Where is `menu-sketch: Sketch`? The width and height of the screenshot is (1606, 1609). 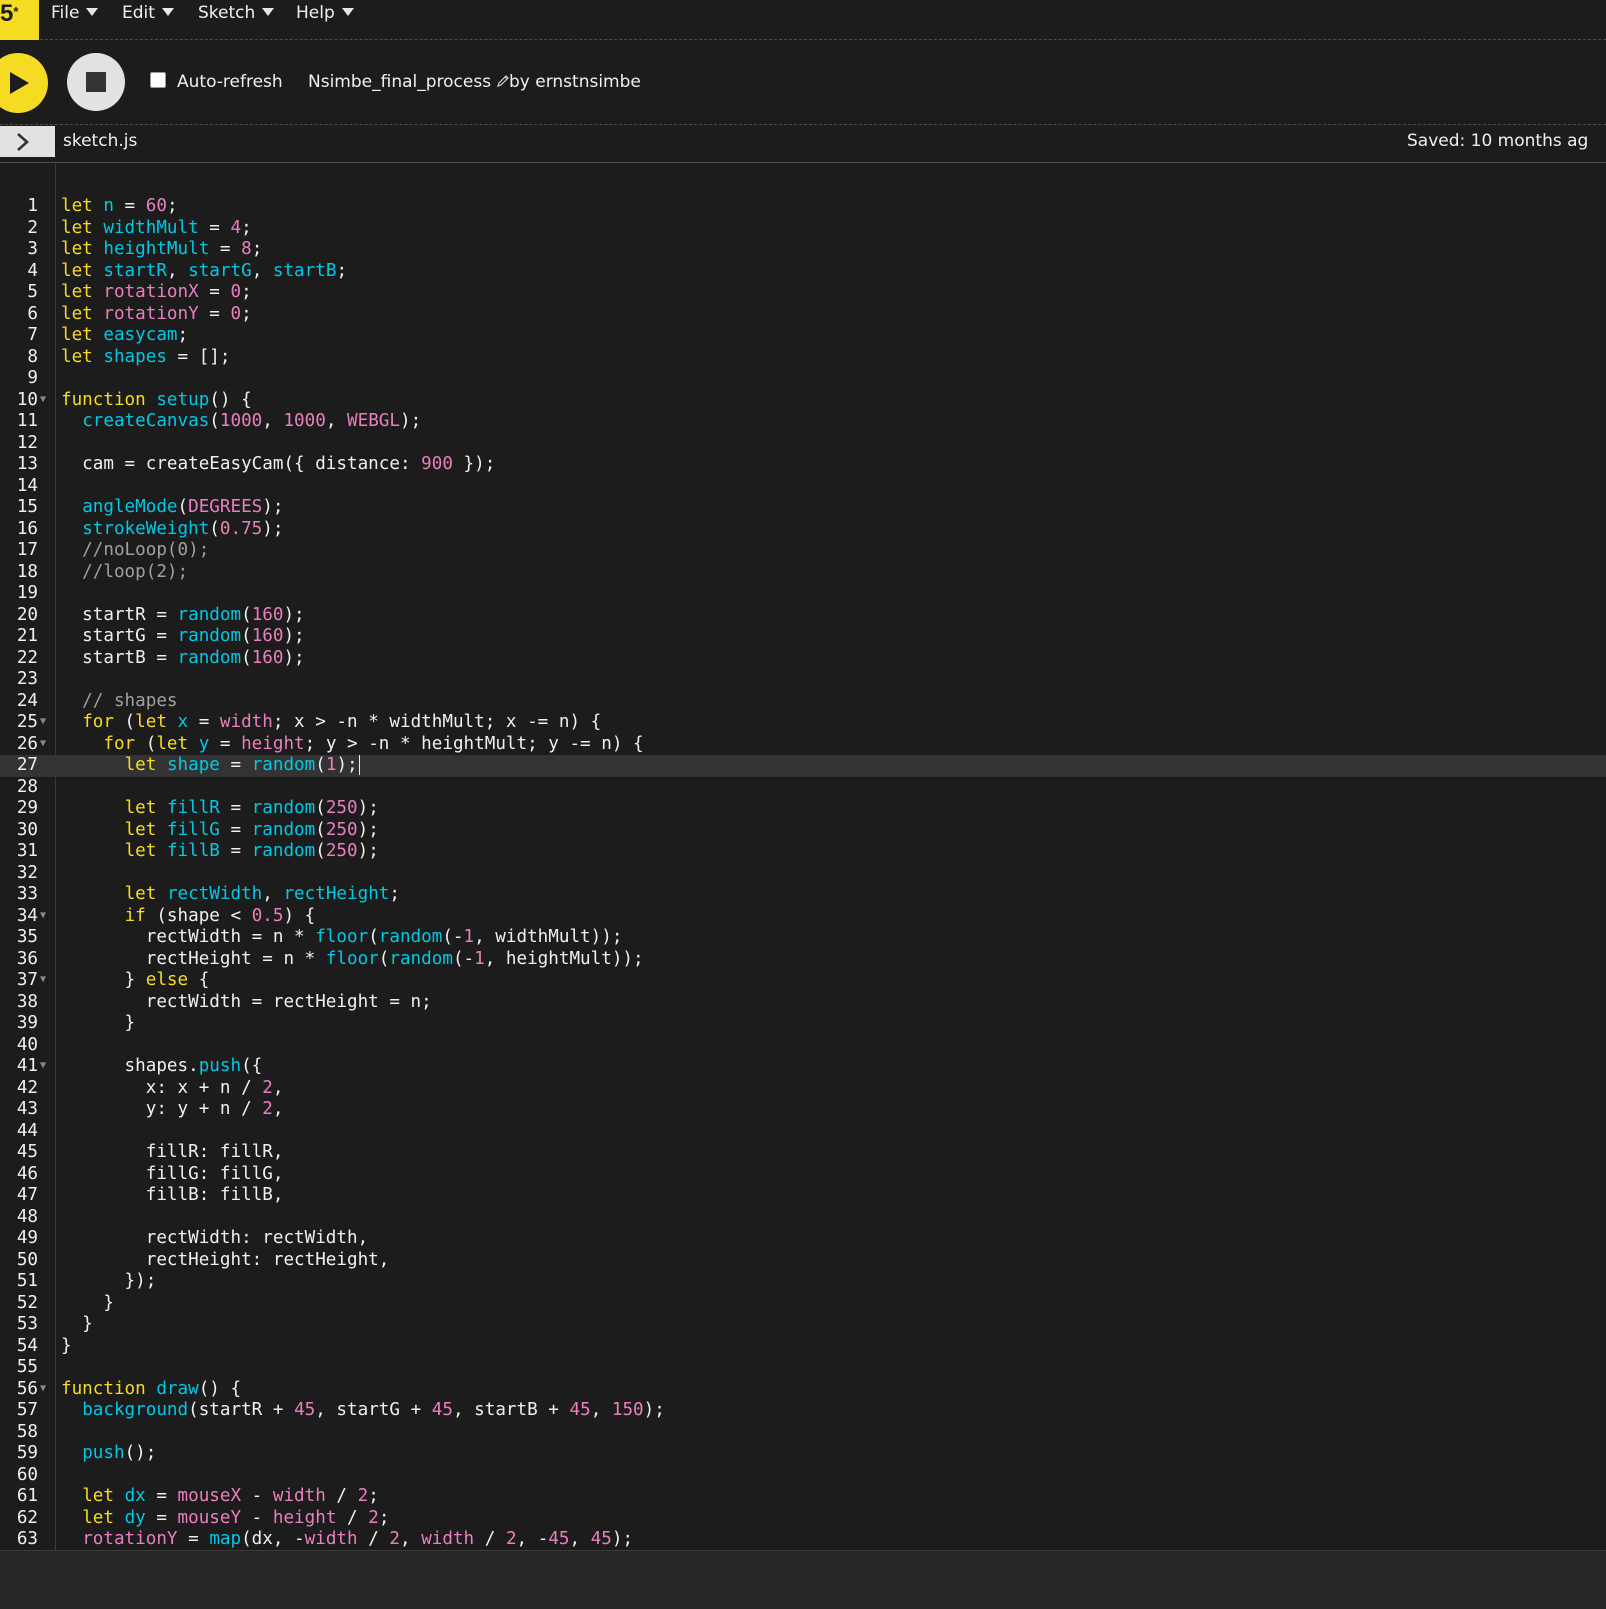
menu-sketch: Sketch is located at coordinates (236, 14).